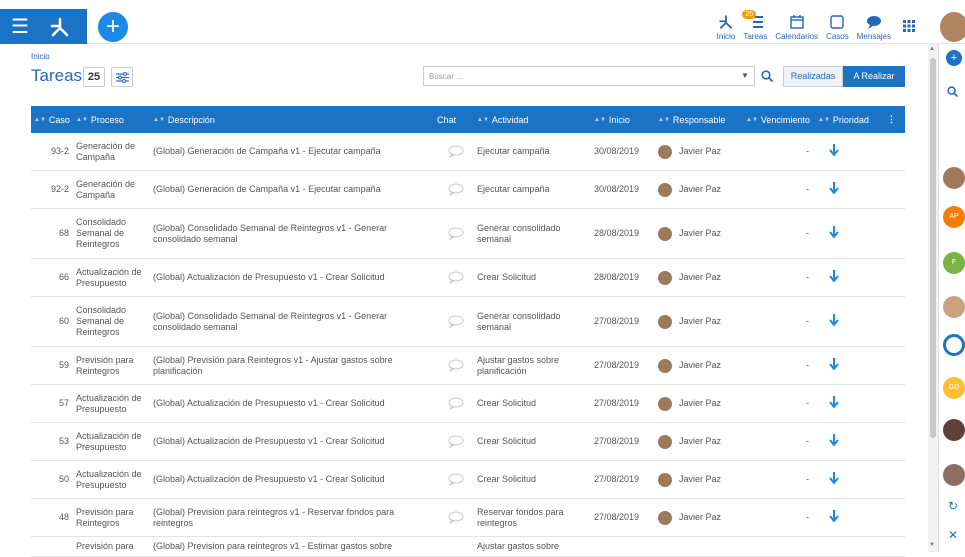 Image resolution: width=965 pixels, height=557 pixels. Describe the element at coordinates (796, 26) in the screenshot. I see `nav-calendarios: Calendarios` at that location.